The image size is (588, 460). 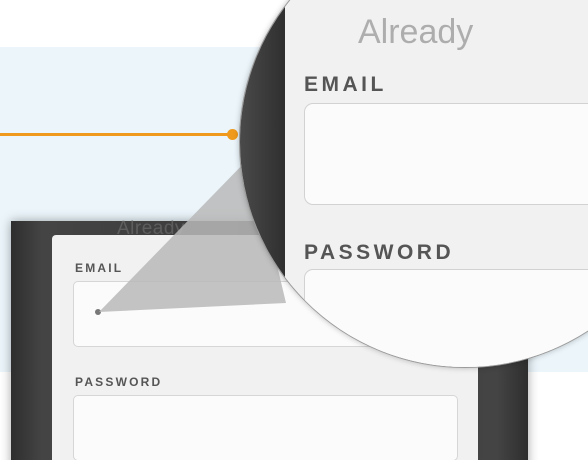 I want to click on callout-line, so click(x=116, y=134).